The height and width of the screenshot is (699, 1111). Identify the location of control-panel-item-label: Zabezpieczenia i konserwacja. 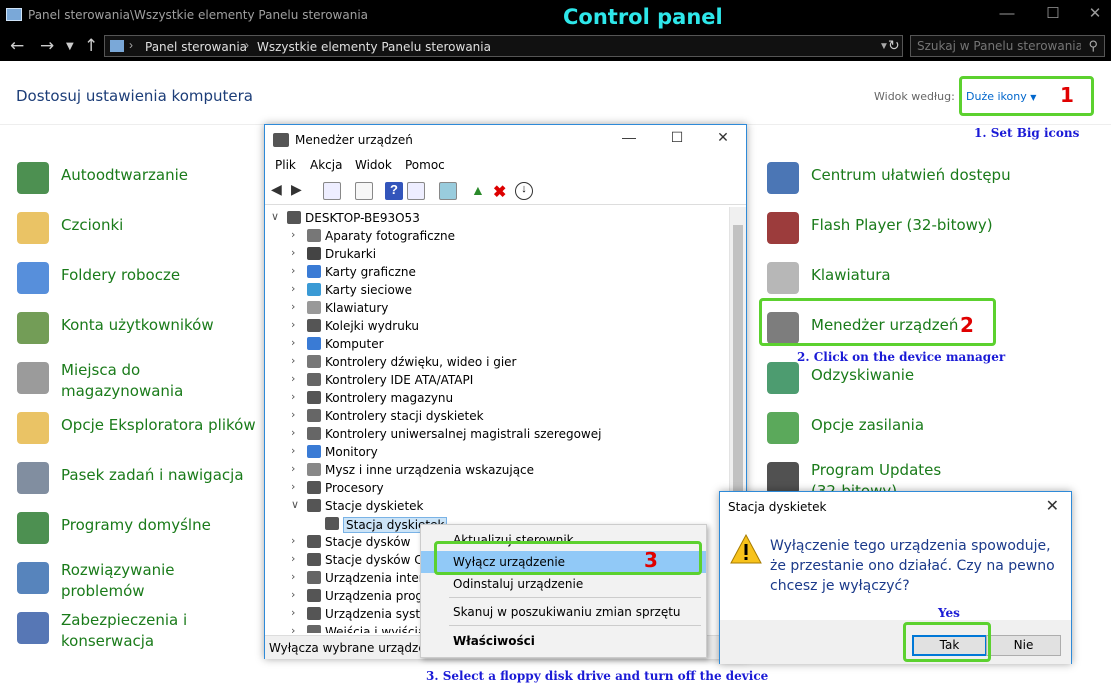
(124, 631).